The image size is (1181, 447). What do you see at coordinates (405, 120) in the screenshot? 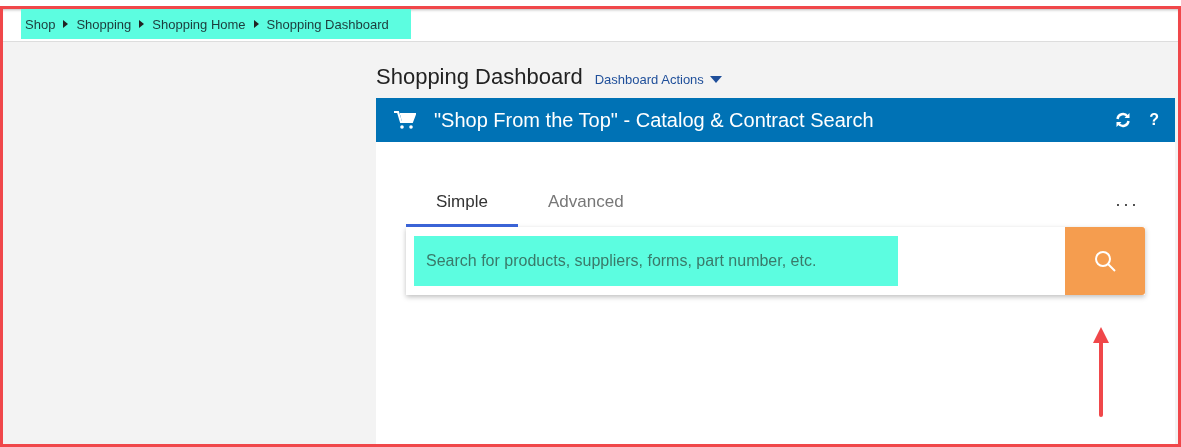
I see `cart-icon` at bounding box center [405, 120].